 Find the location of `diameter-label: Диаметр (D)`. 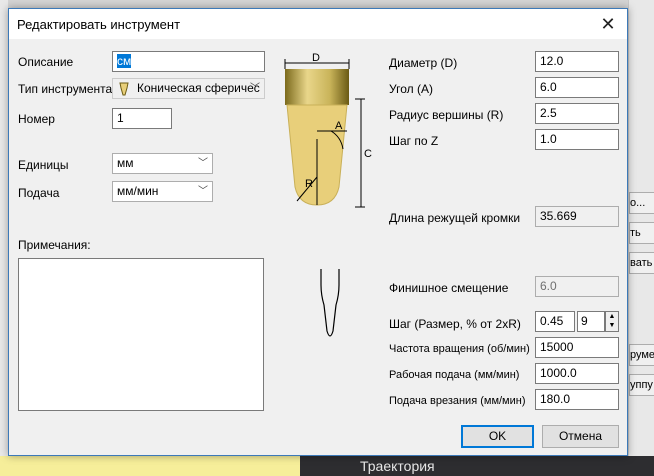

diameter-label: Диаметр (D) is located at coordinates (423, 63).